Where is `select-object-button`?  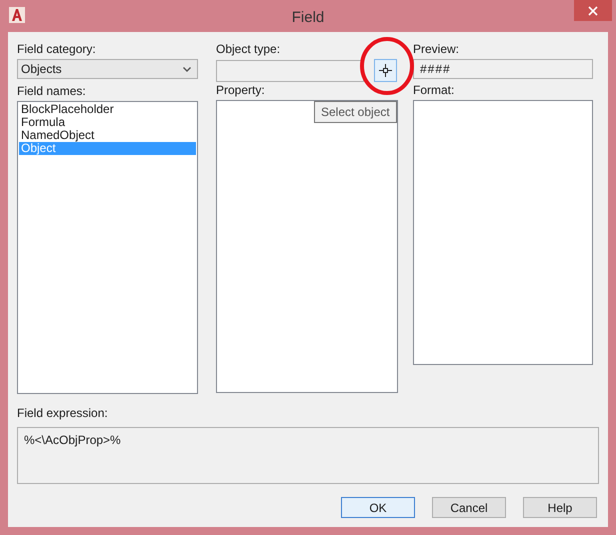 select-object-button is located at coordinates (385, 70).